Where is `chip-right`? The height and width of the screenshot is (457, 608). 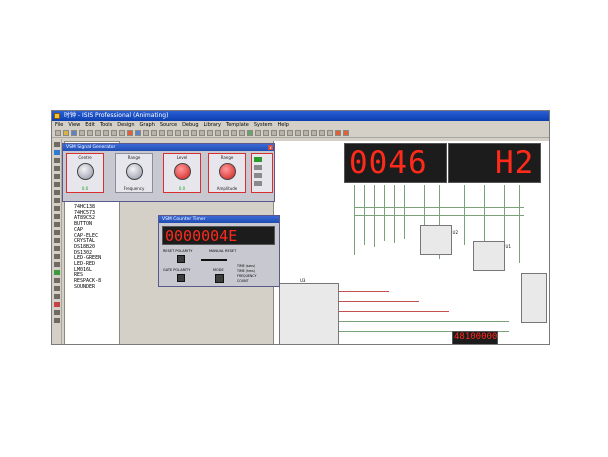 chip-right is located at coordinates (534, 298).